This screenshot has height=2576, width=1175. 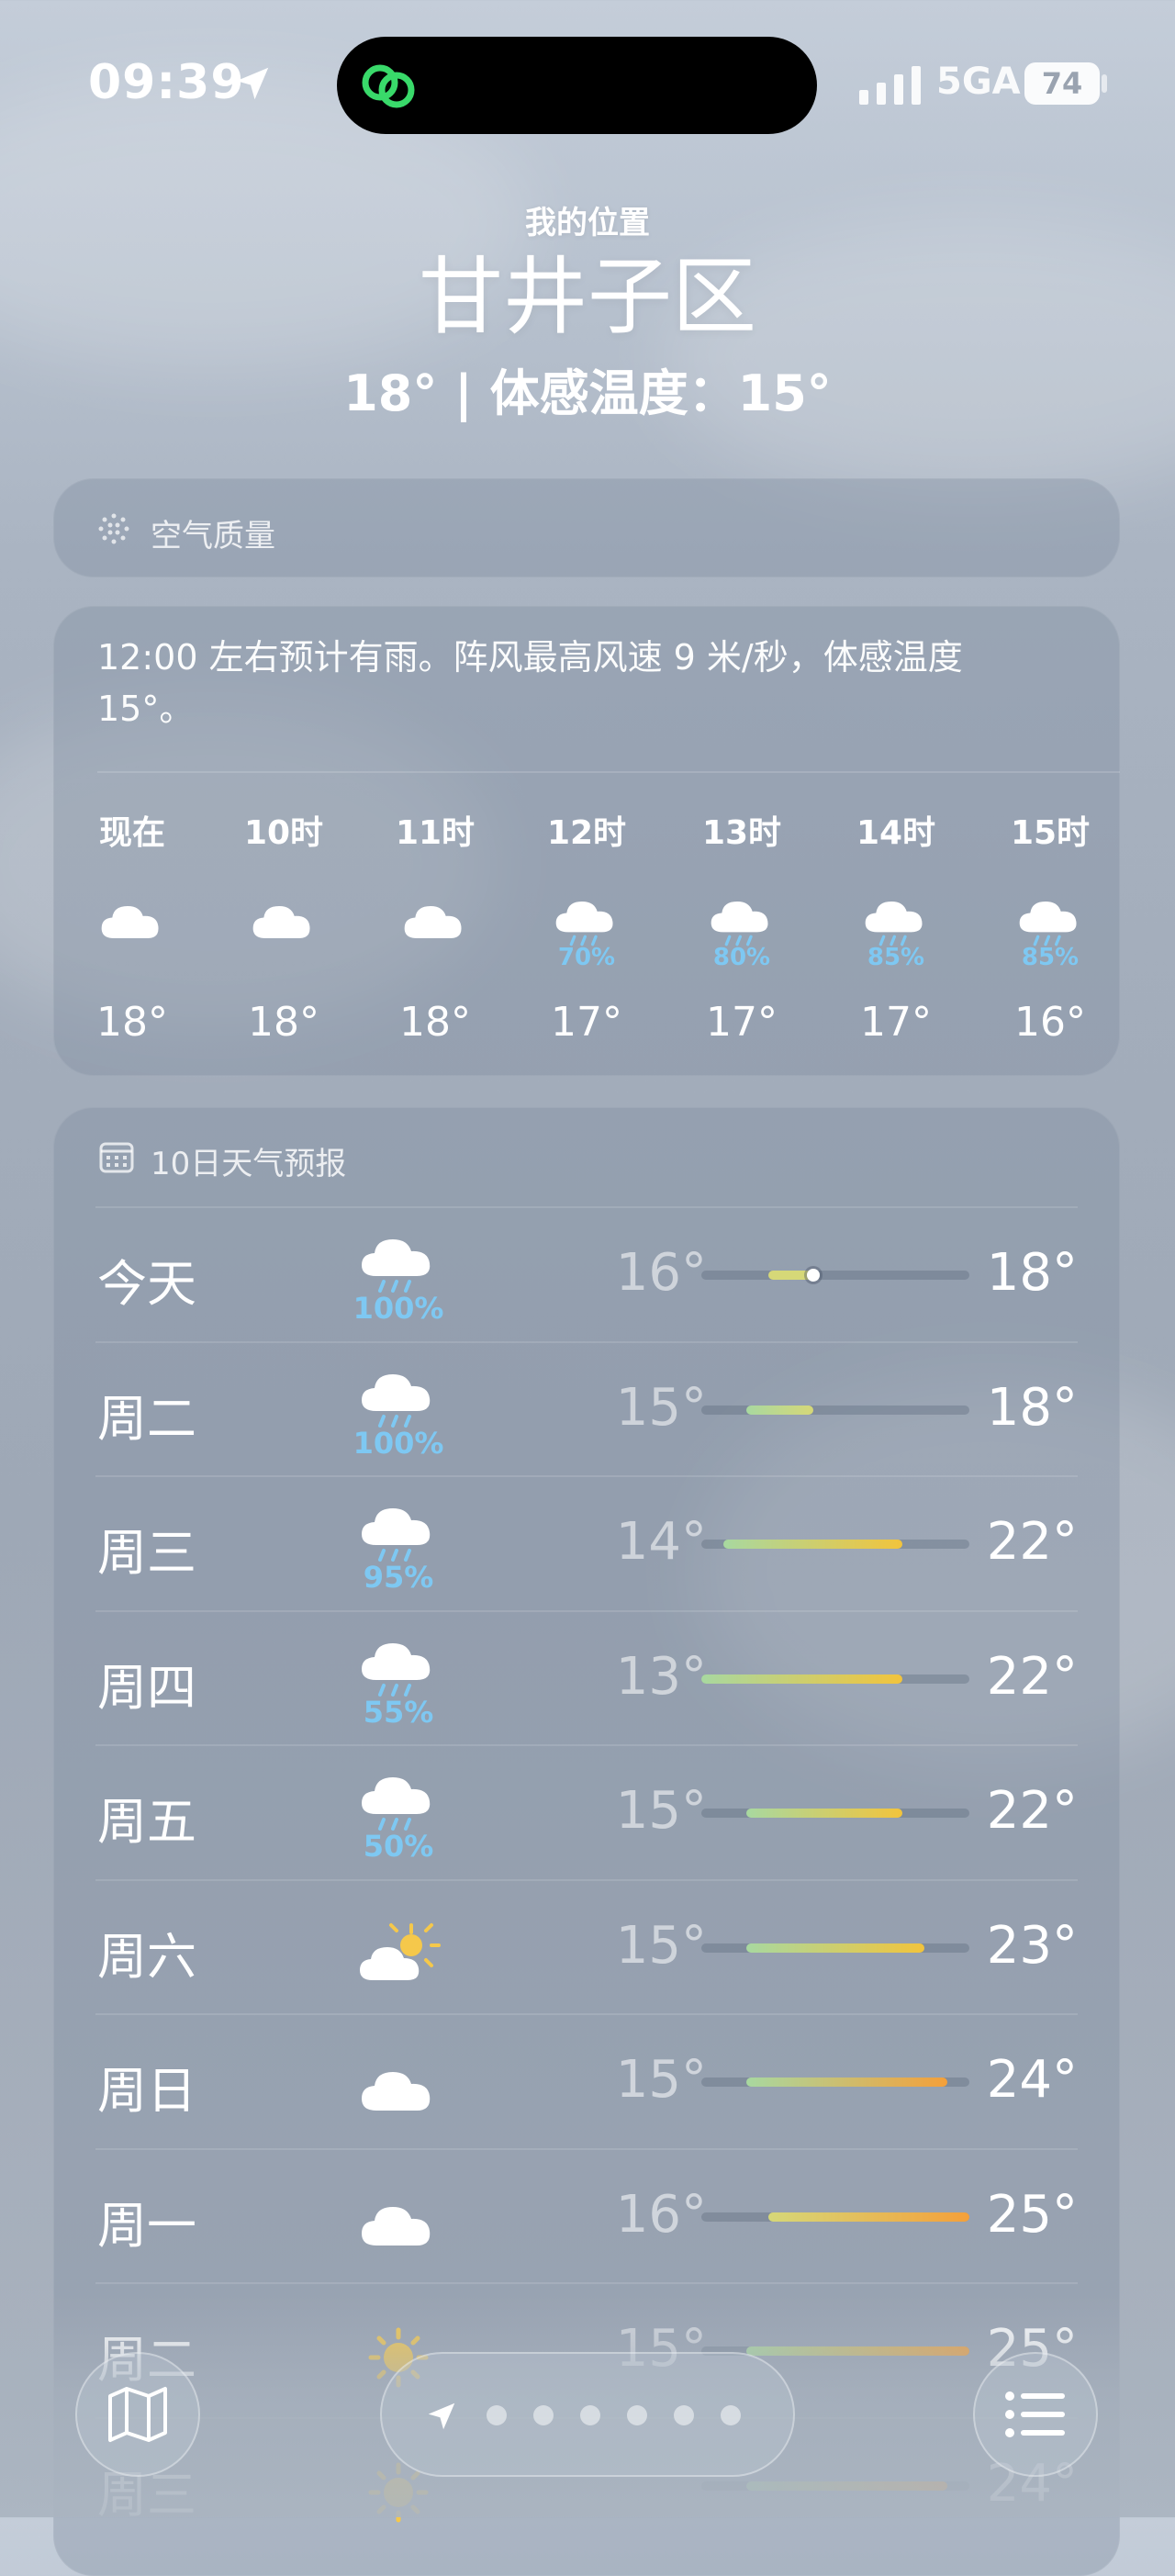 I want to click on map-icon, so click(x=137, y=2414).